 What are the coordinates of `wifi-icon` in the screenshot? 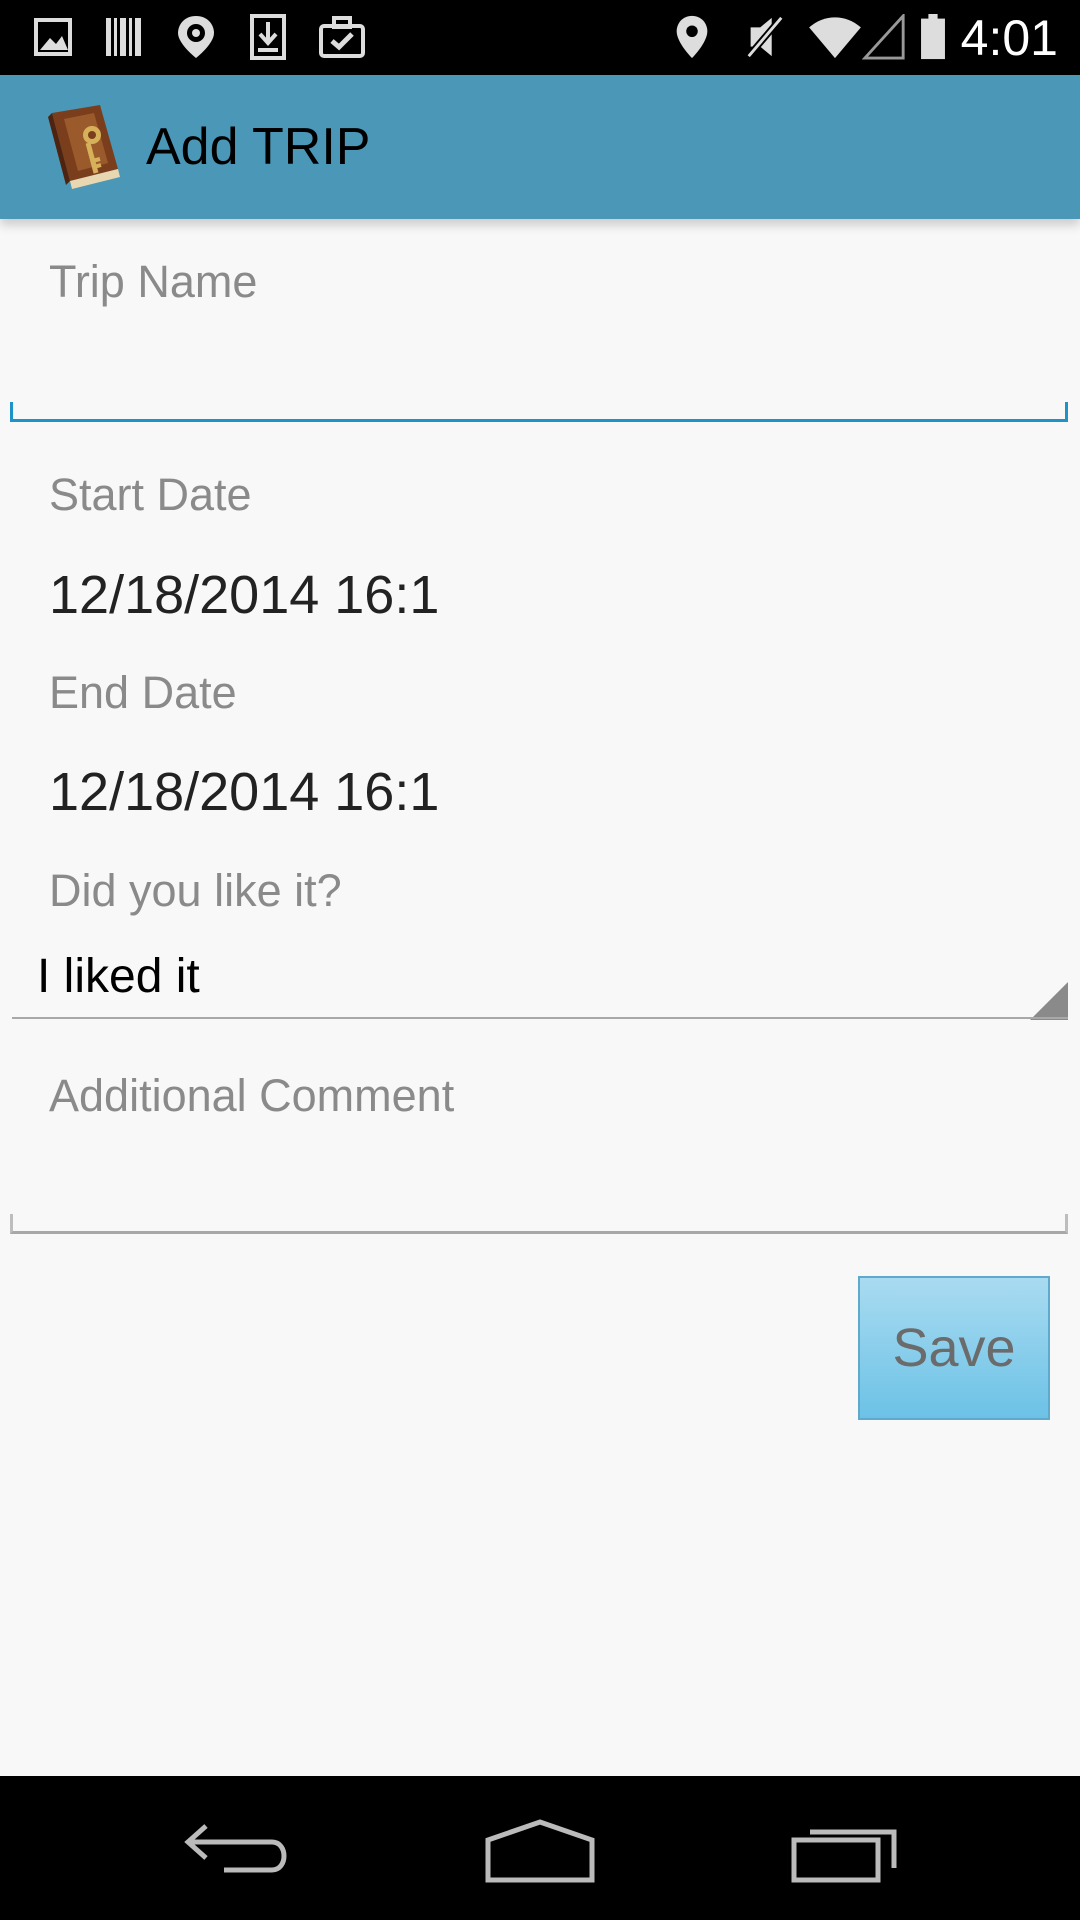 It's located at (835, 38).